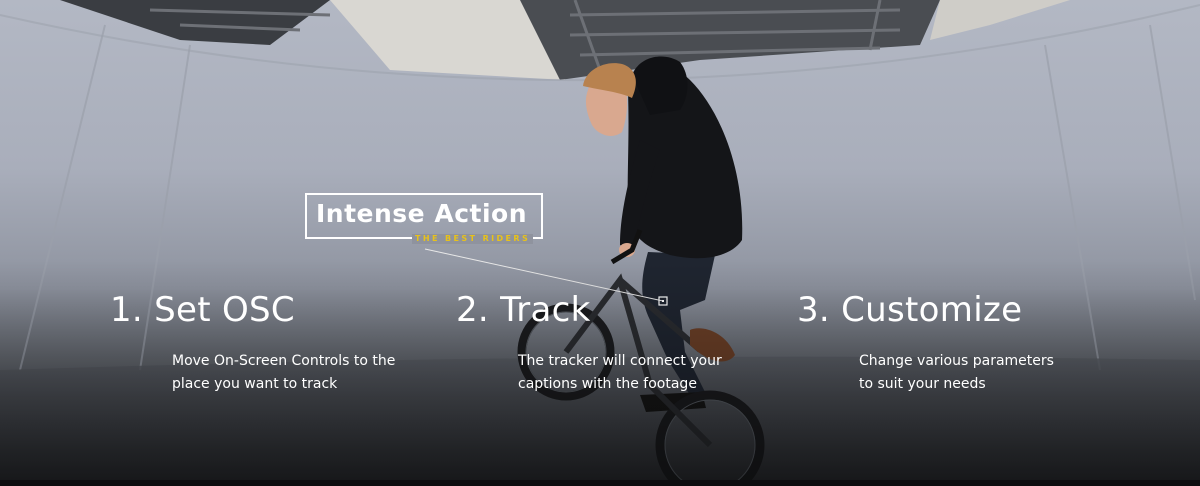  Describe the element at coordinates (255, 384) in the screenshot. I see `step-1-line-2: place you want to track` at that location.